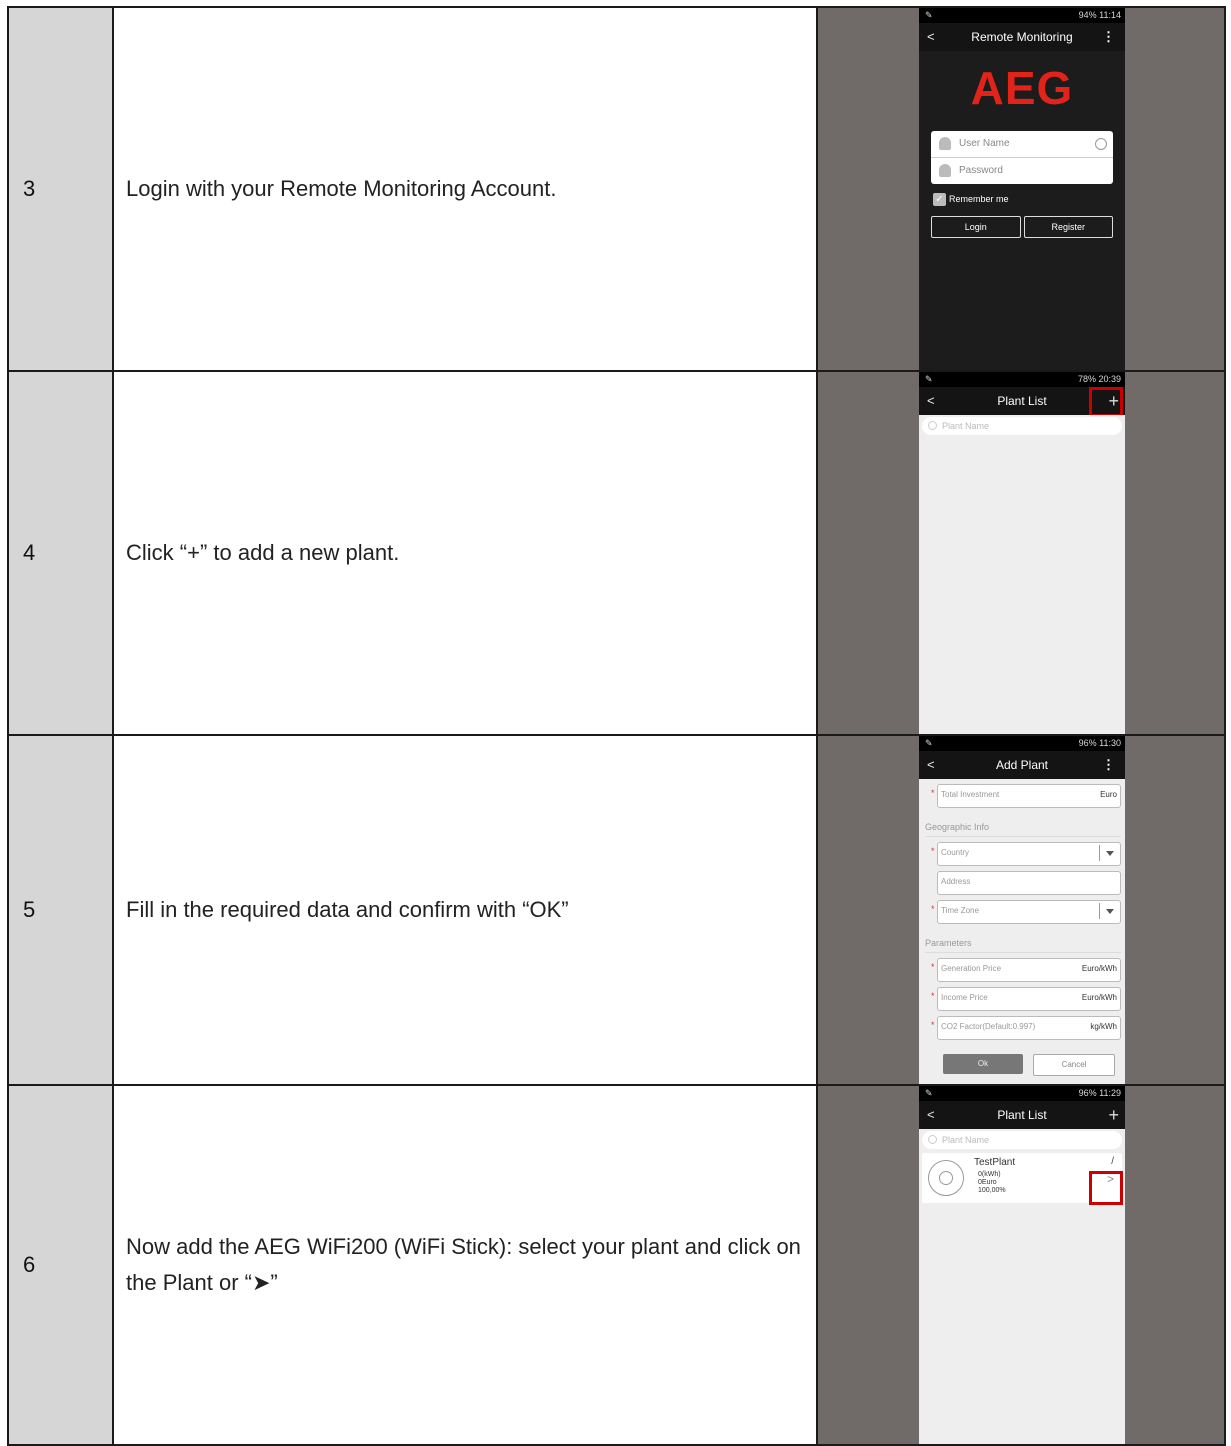 This screenshot has height=1446, width=1231. What do you see at coordinates (995, 1162) in the screenshot?
I see `plant-name: TestPlant` at bounding box center [995, 1162].